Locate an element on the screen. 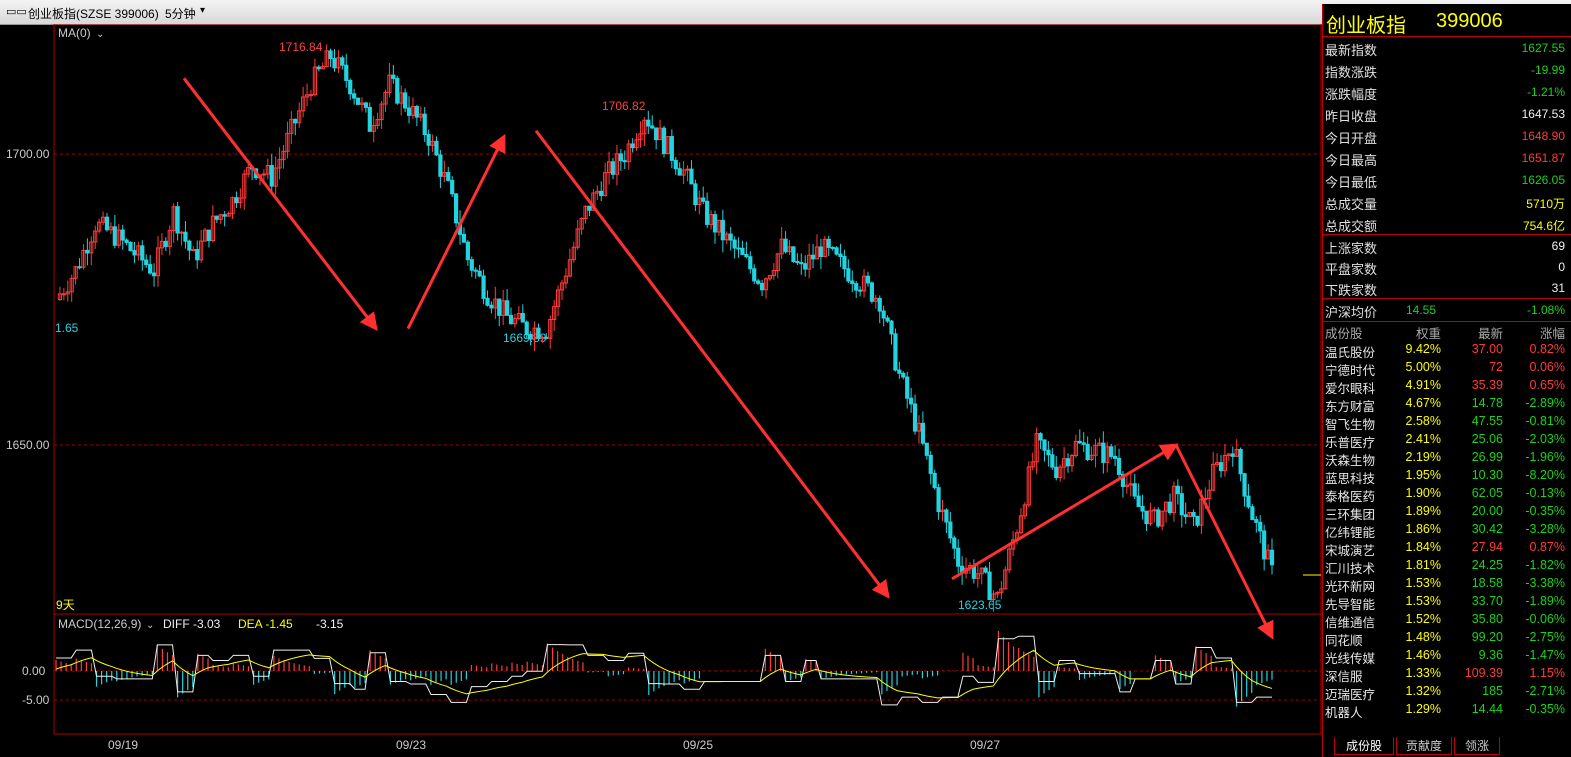 This screenshot has width=1571, height=757. constituent-row: 宁德时代 5.00% 72 0.06% is located at coordinates (1446, 368).